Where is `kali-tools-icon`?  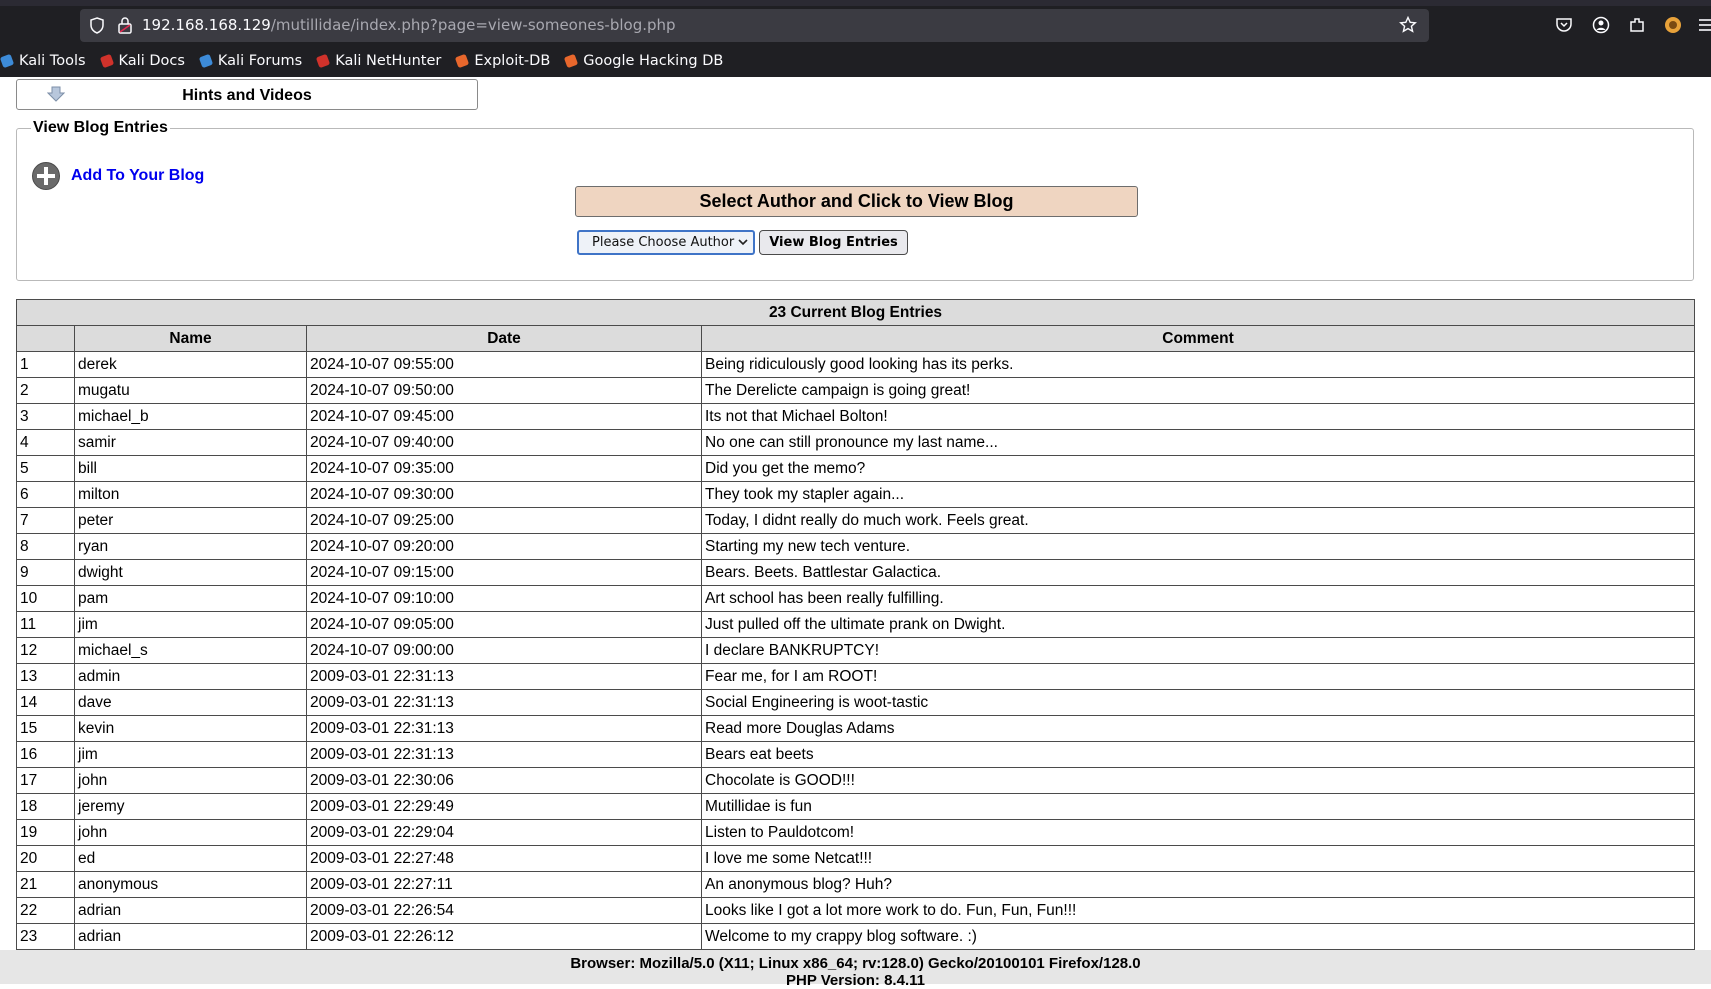
kali-tools-icon is located at coordinates (7, 61).